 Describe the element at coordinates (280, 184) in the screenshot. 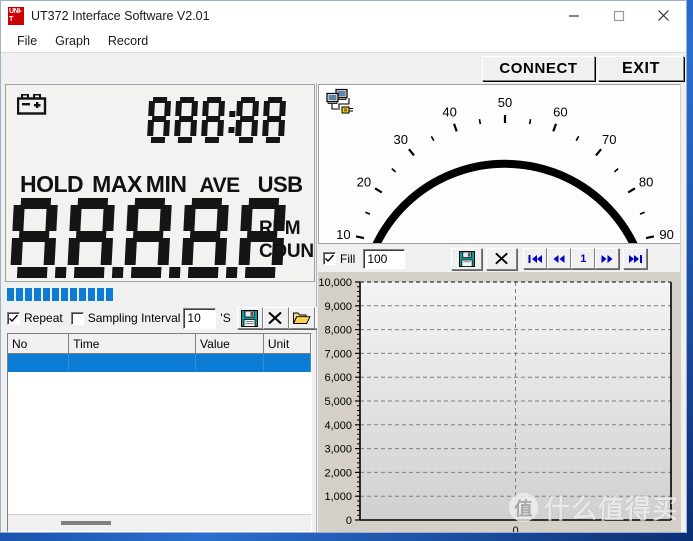

I see `status-flag-usb: USB` at that location.